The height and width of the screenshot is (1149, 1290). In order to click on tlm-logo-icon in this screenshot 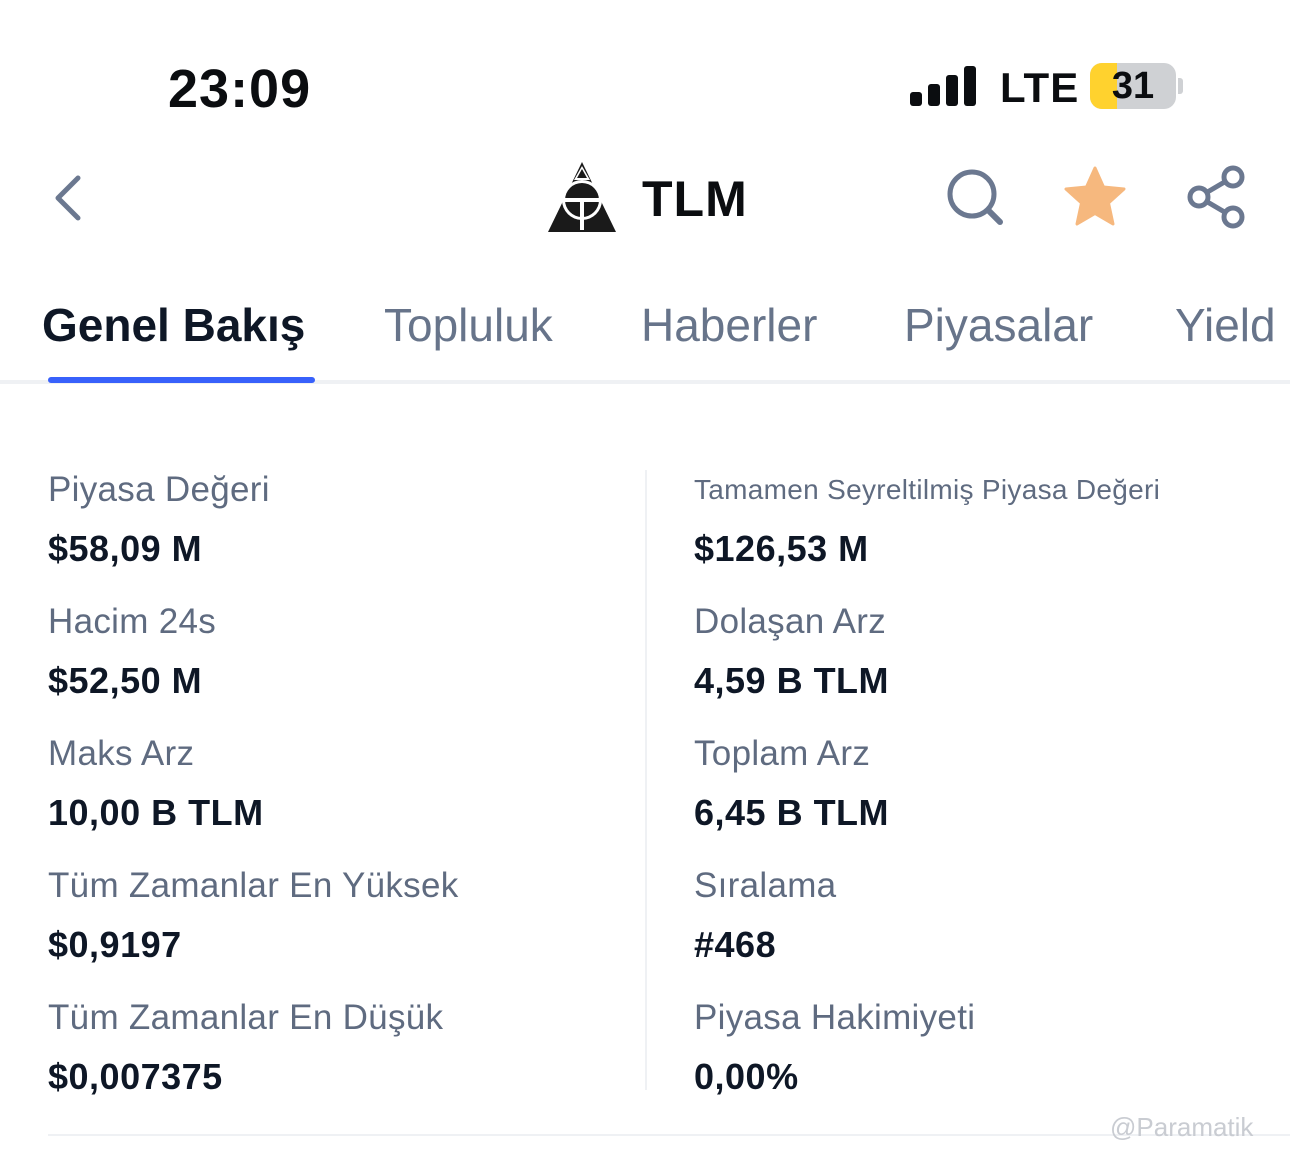, I will do `click(582, 197)`.